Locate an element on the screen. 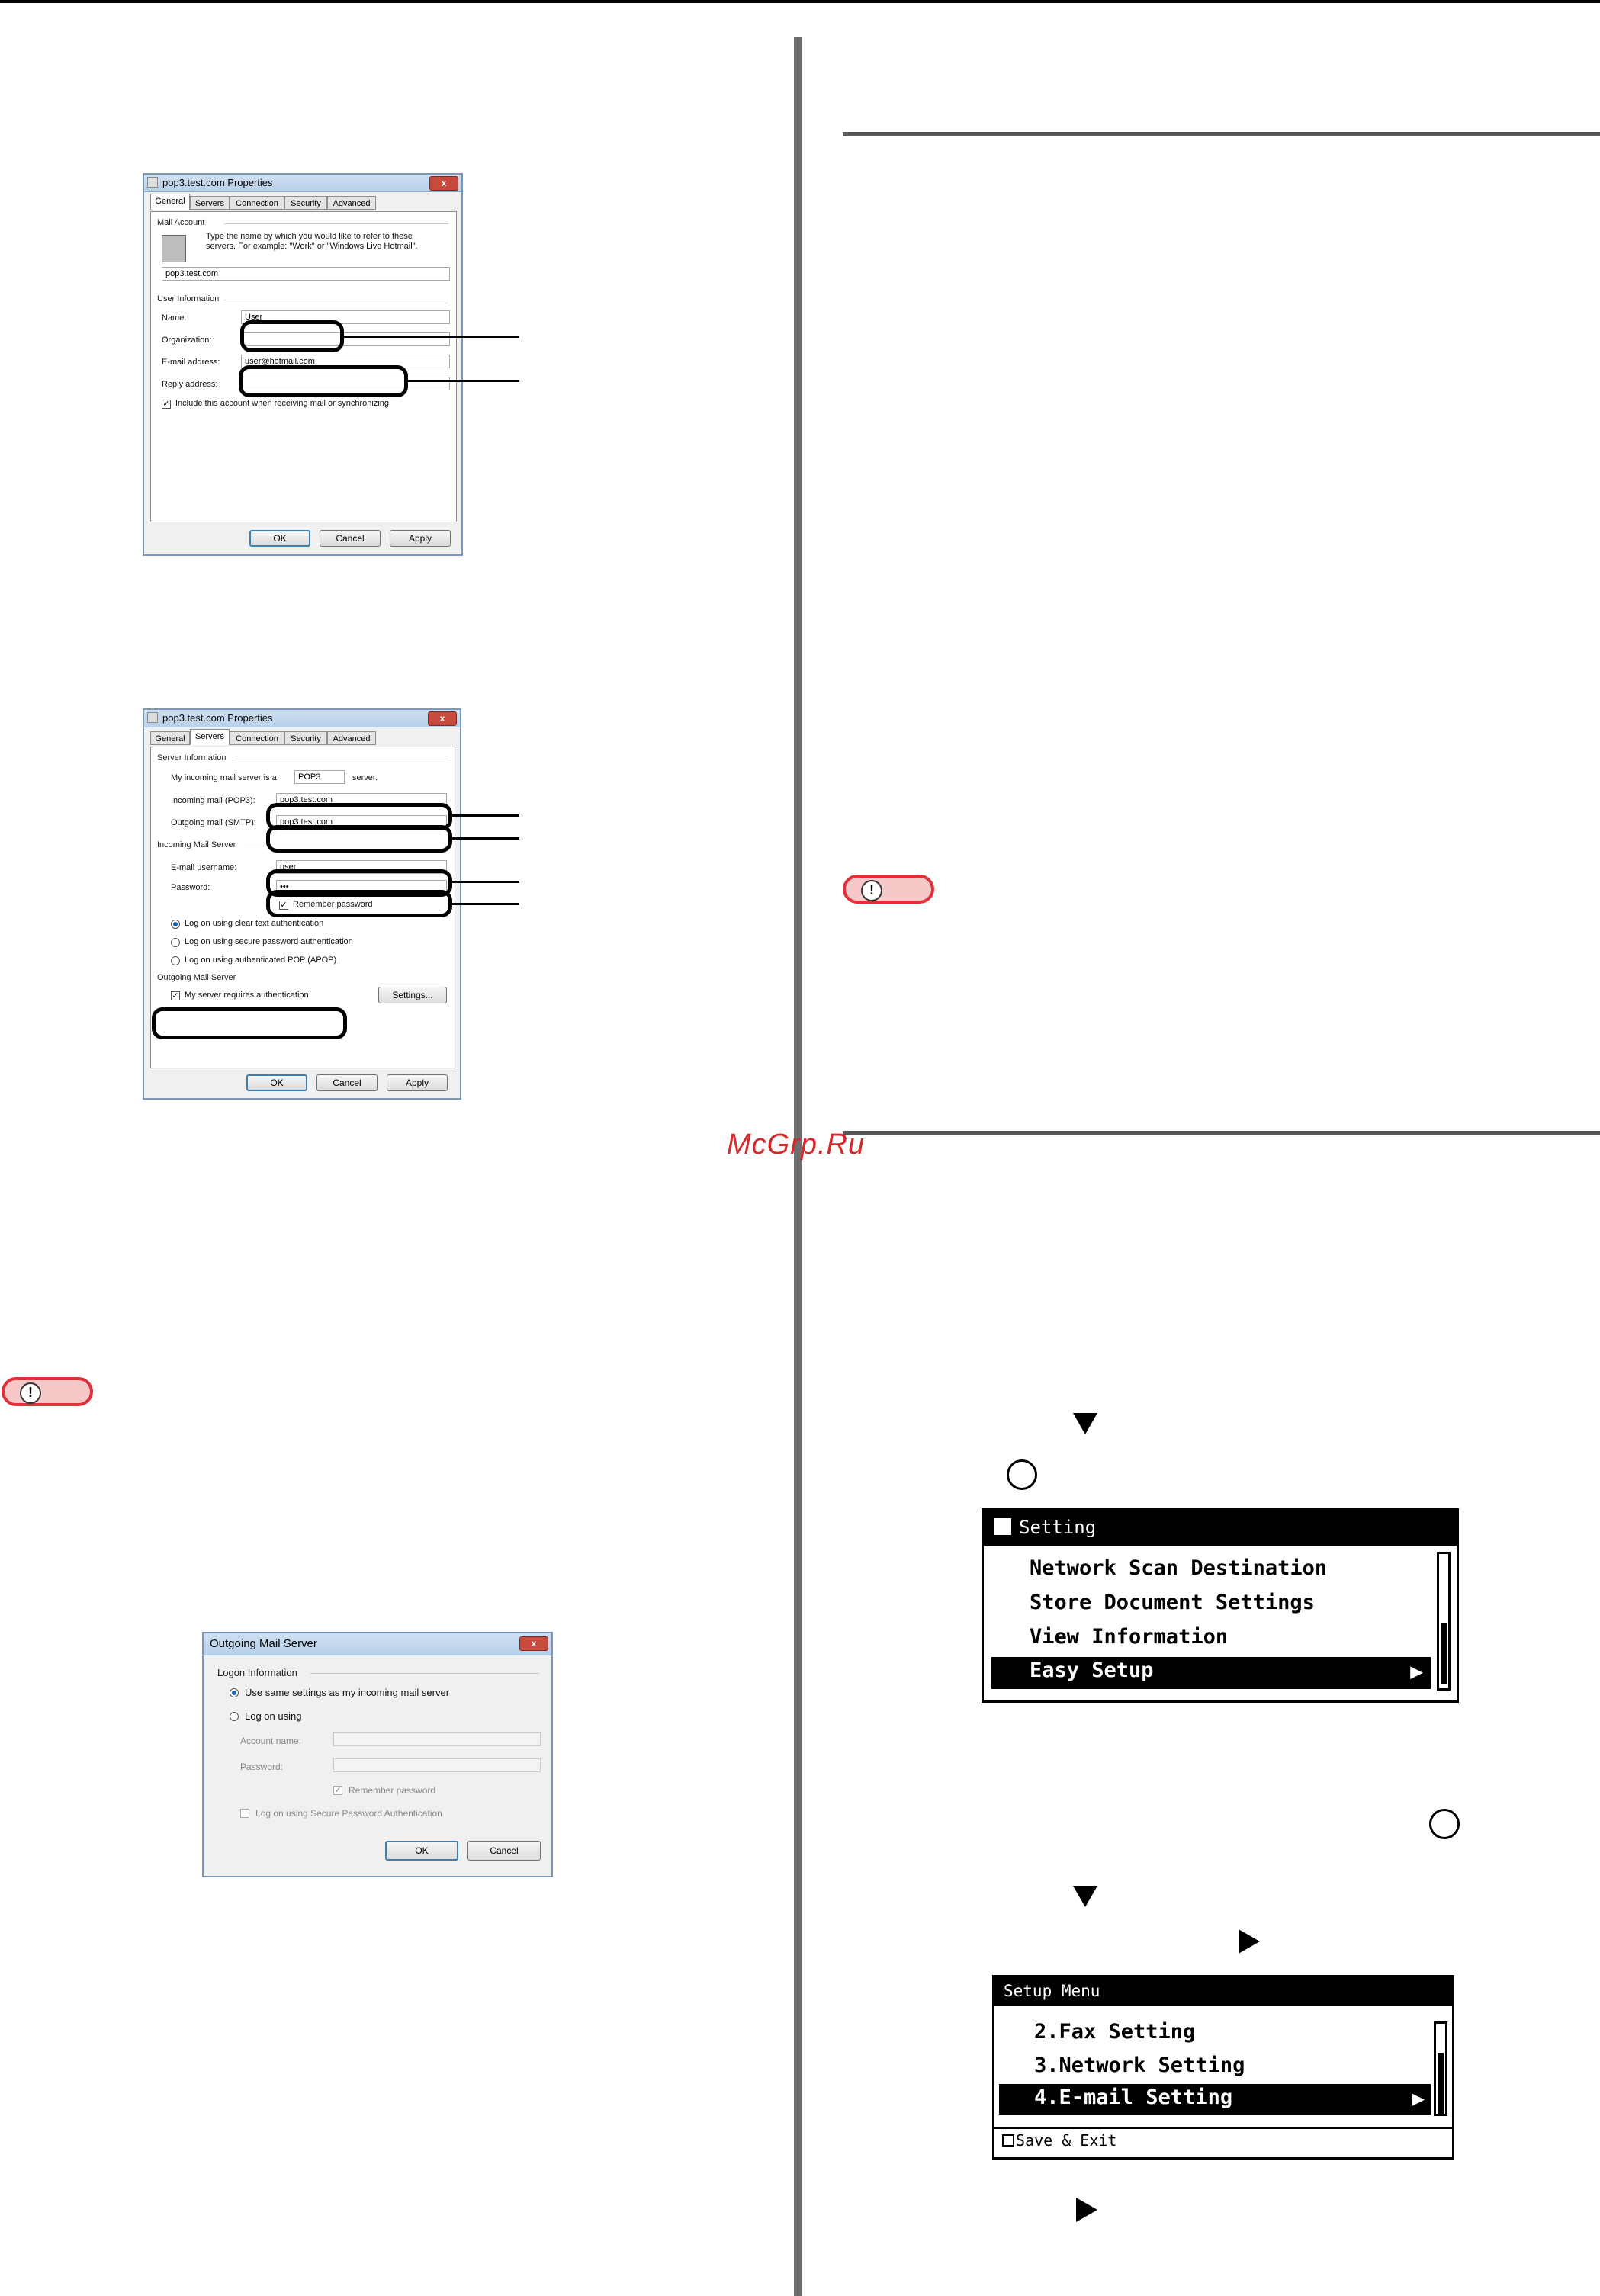 This screenshot has width=1600, height=2296. dialog-title: pop3.test.com Properties is located at coordinates (218, 718).